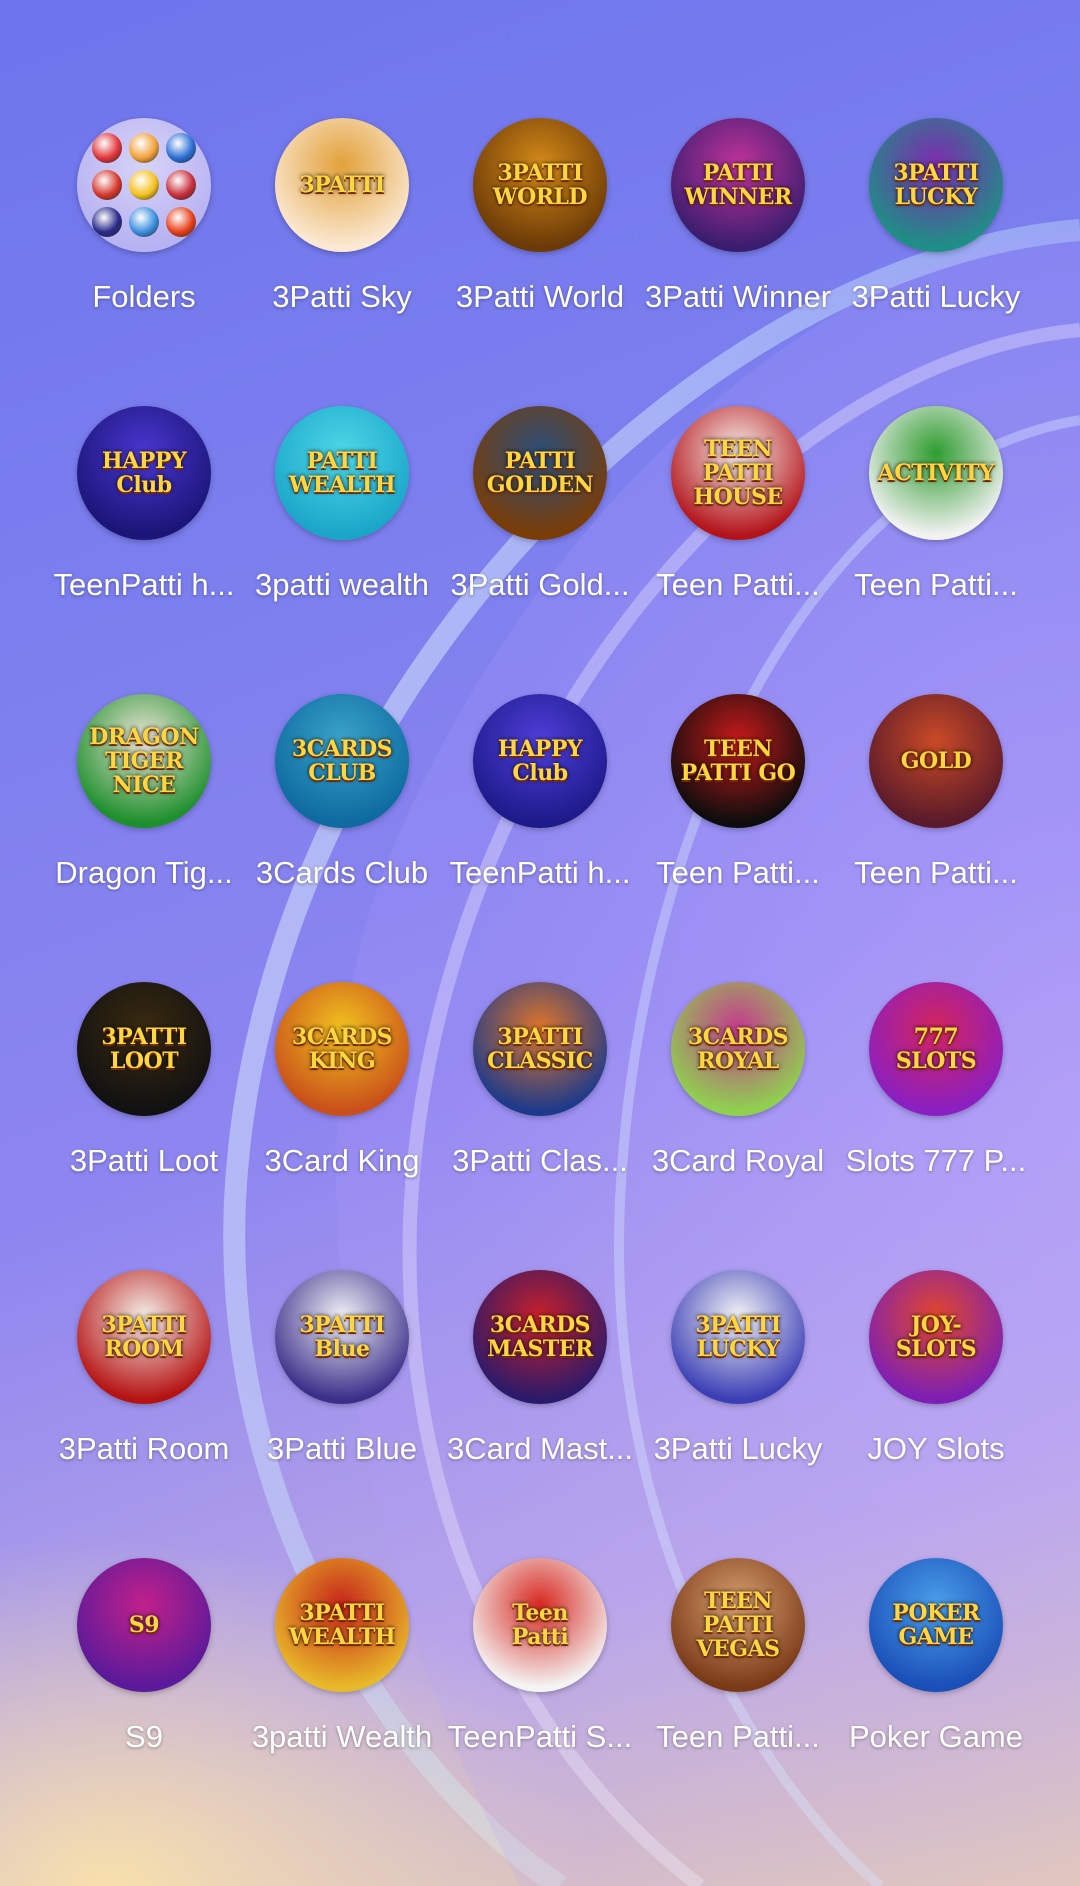 The width and height of the screenshot is (1080, 1886). What do you see at coordinates (936, 1337) in the screenshot?
I see `joy-slots-icon: JOY-SLOTS` at bounding box center [936, 1337].